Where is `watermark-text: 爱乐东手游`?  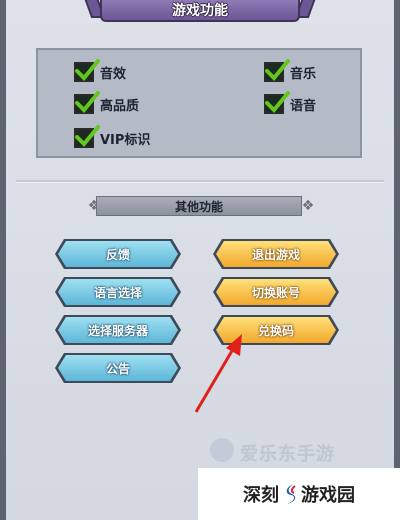 watermark-text: 爱乐东手游 is located at coordinates (287, 454).